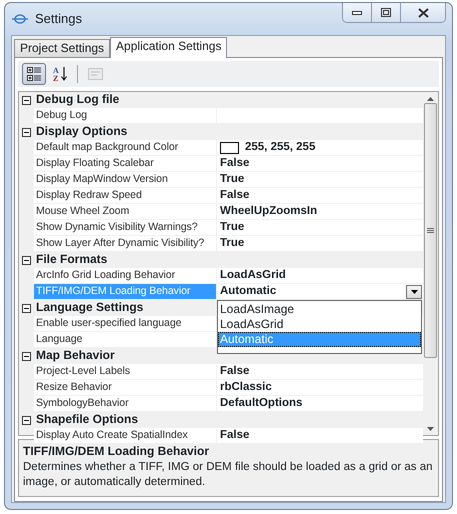 Image resolution: width=457 pixels, height=514 pixels. What do you see at coordinates (125, 436) in the screenshot?
I see `property-name: Display Auto Create SpatialIndex` at bounding box center [125, 436].